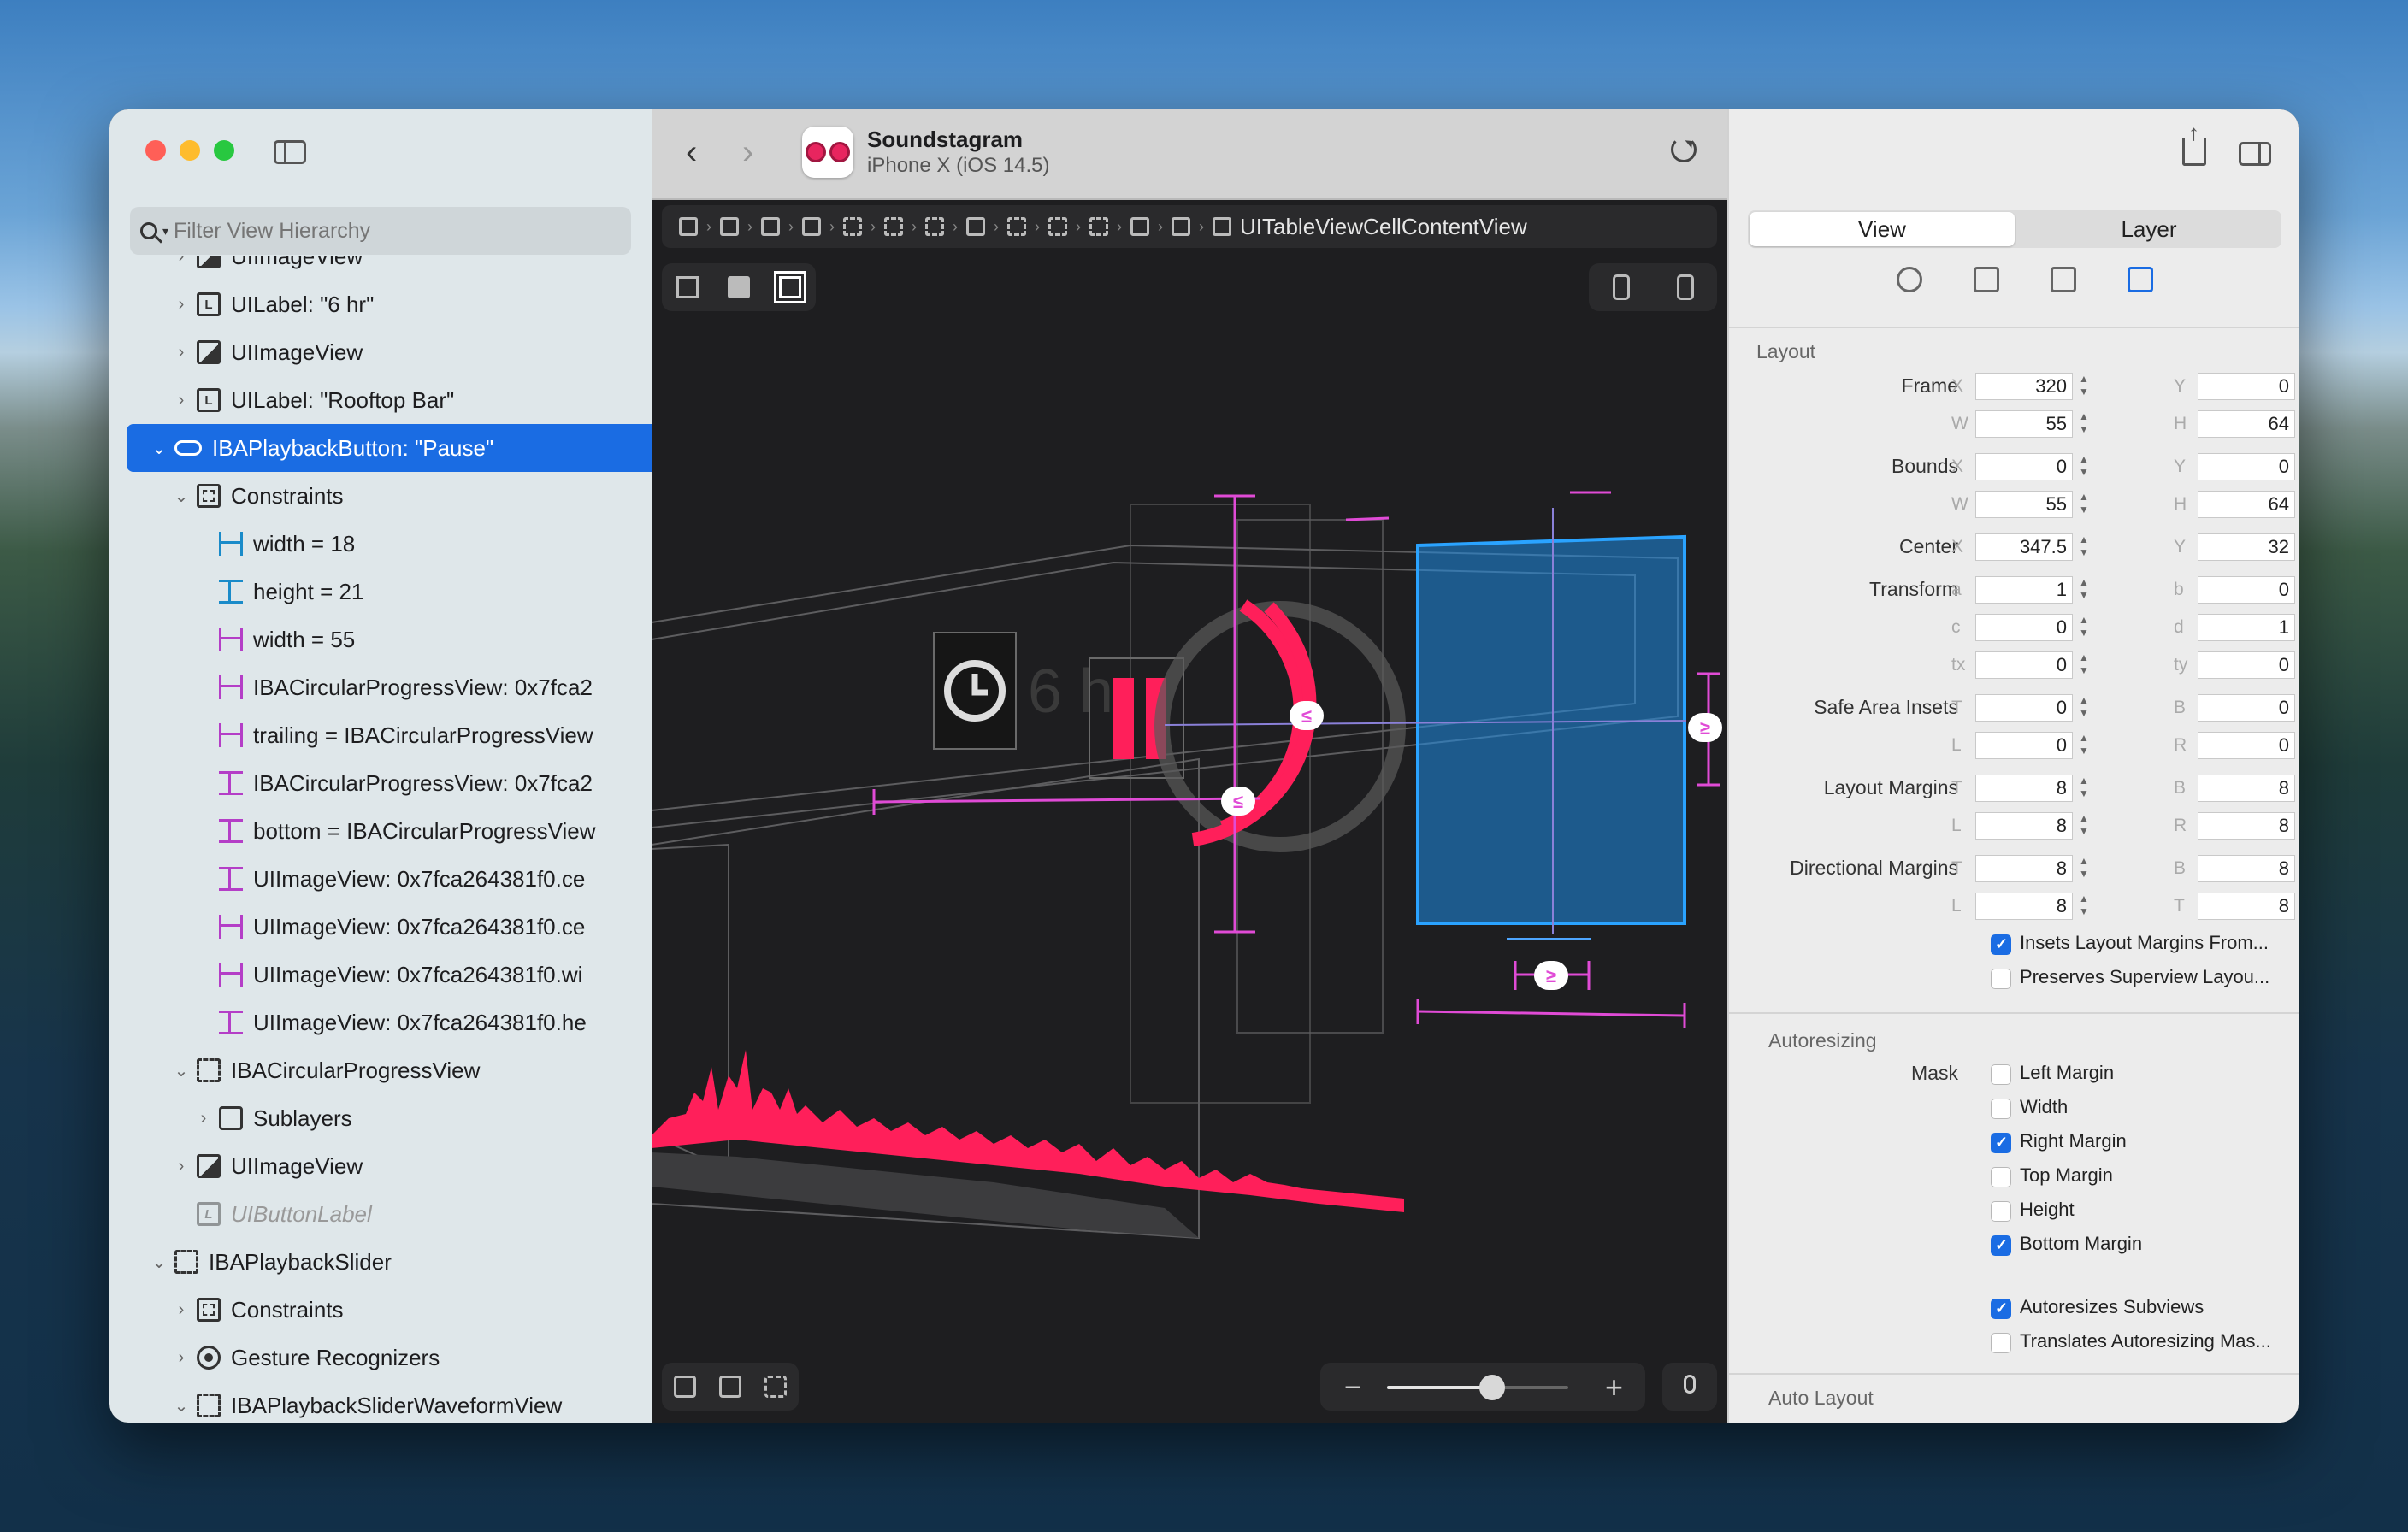 Image resolution: width=2408 pixels, height=1532 pixels. I want to click on tree-row: width = 55, so click(390, 639).